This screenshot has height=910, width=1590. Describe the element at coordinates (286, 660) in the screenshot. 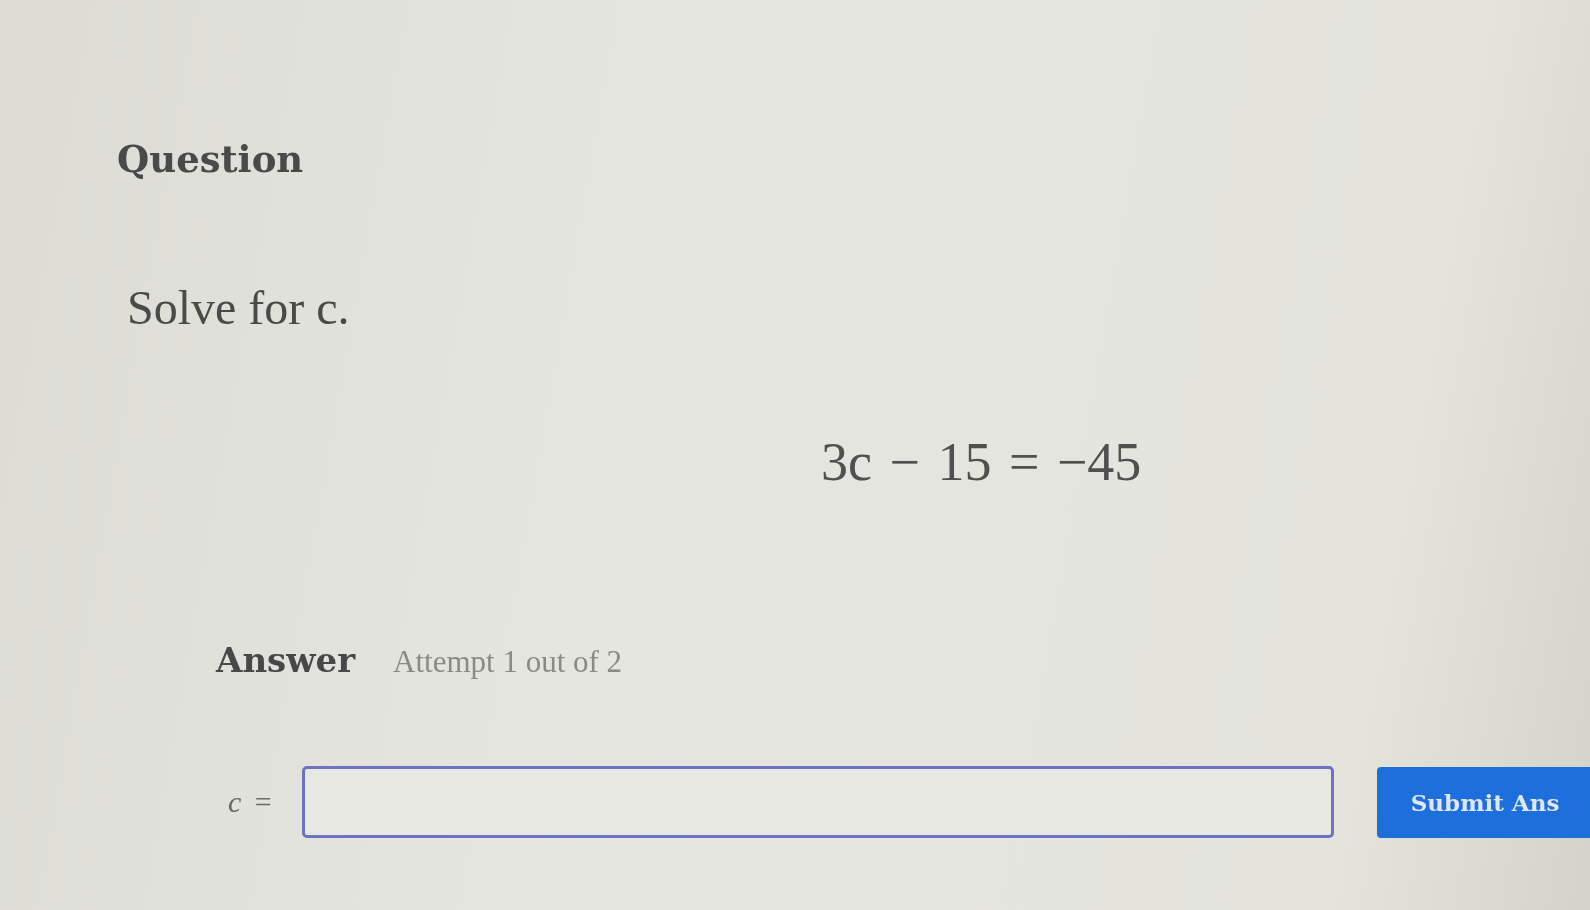

I see `answer-heading: Answer` at that location.